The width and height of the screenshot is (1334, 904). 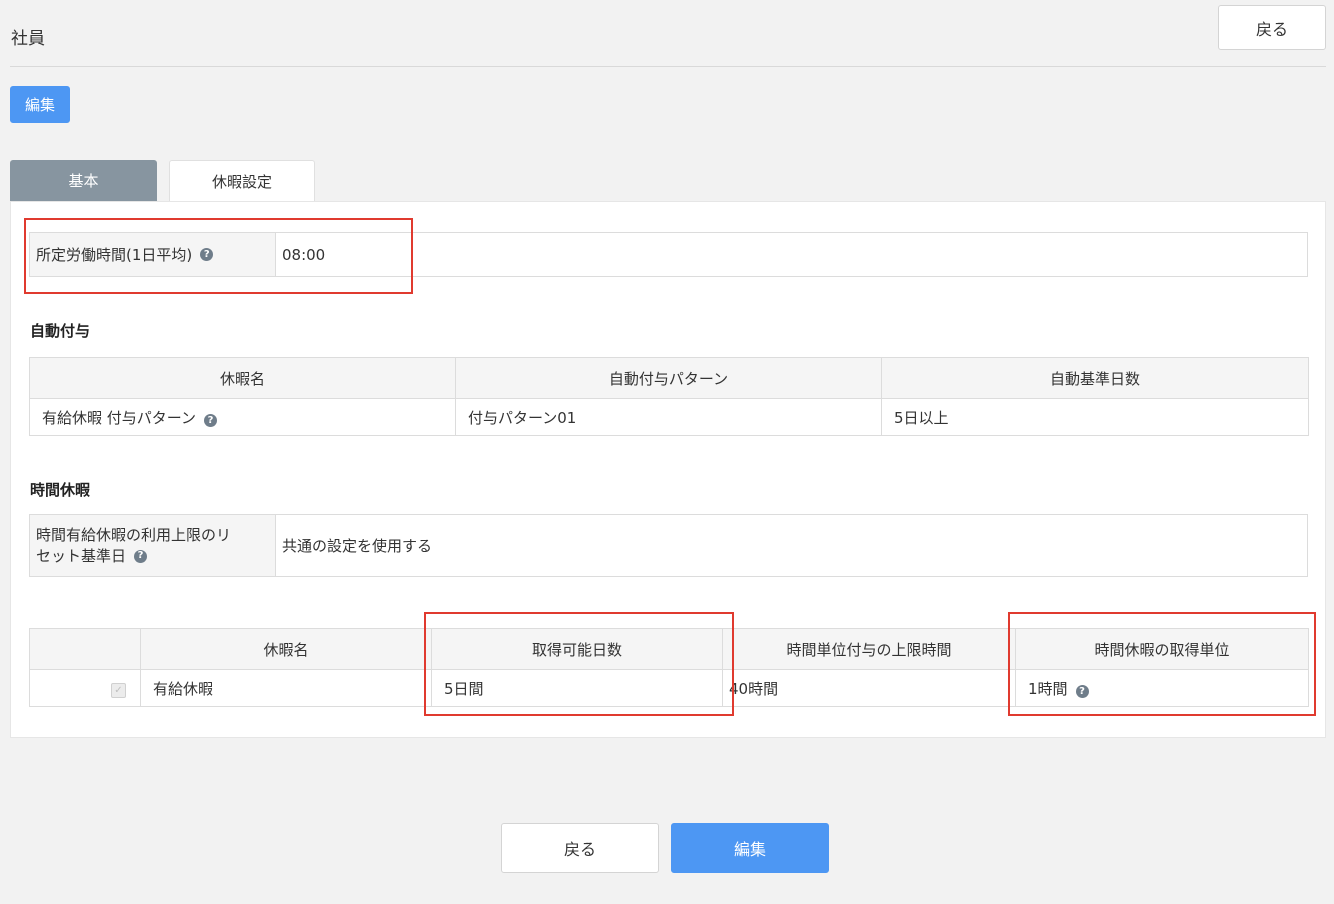 What do you see at coordinates (28, 39) in the screenshot?
I see `page-title: 社員` at bounding box center [28, 39].